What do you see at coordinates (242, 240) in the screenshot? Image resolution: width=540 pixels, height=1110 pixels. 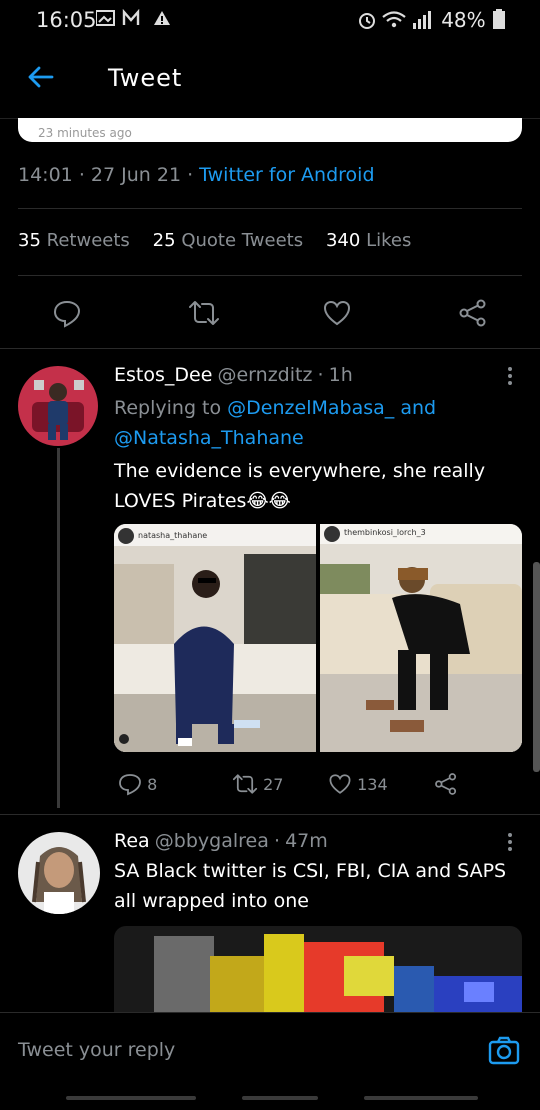 I see `quote-label: Quote Tweets` at bounding box center [242, 240].